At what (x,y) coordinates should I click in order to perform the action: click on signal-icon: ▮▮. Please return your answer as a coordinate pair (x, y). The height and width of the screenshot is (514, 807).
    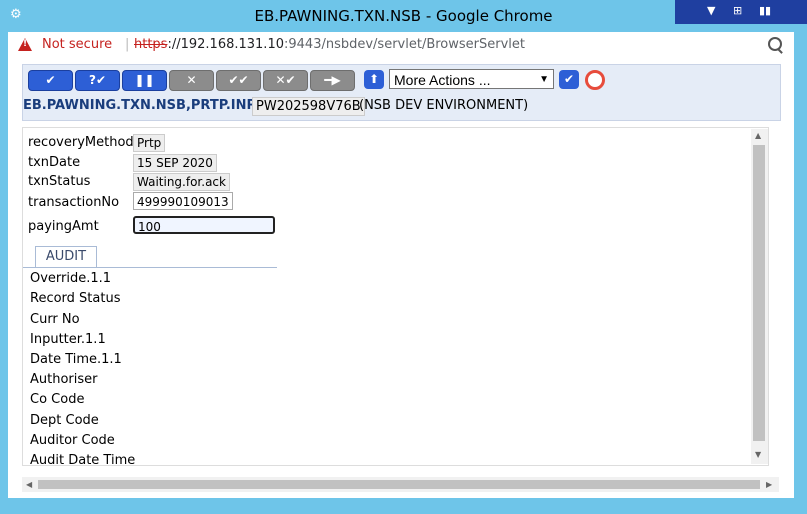
    Looking at the image, I should click on (765, 10).